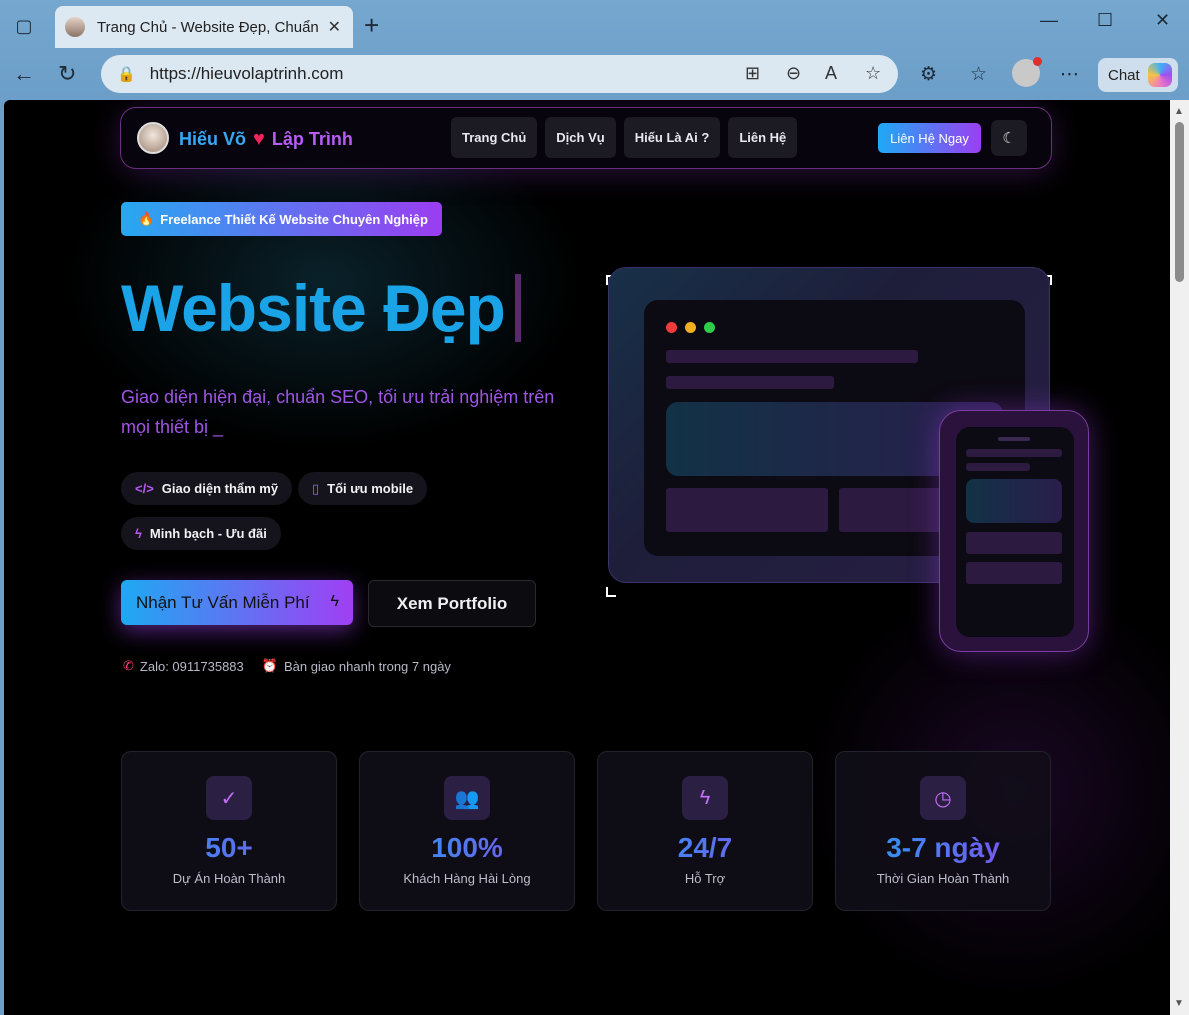  I want to click on chat-button: Chat, so click(1138, 75).